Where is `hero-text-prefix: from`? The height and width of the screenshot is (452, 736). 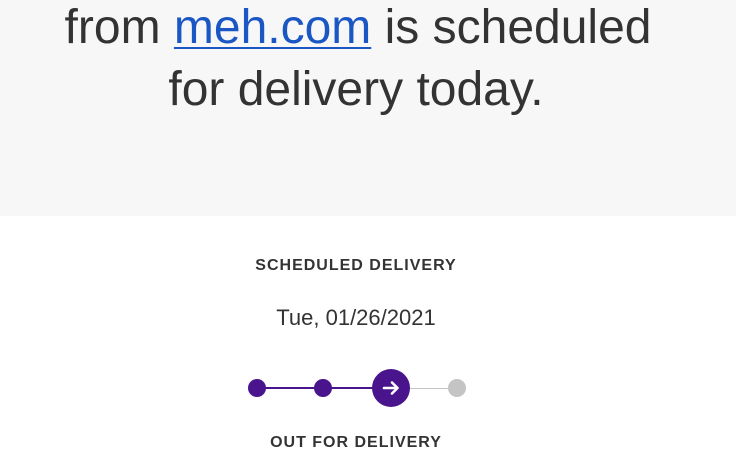 hero-text-prefix: from is located at coordinates (119, 27).